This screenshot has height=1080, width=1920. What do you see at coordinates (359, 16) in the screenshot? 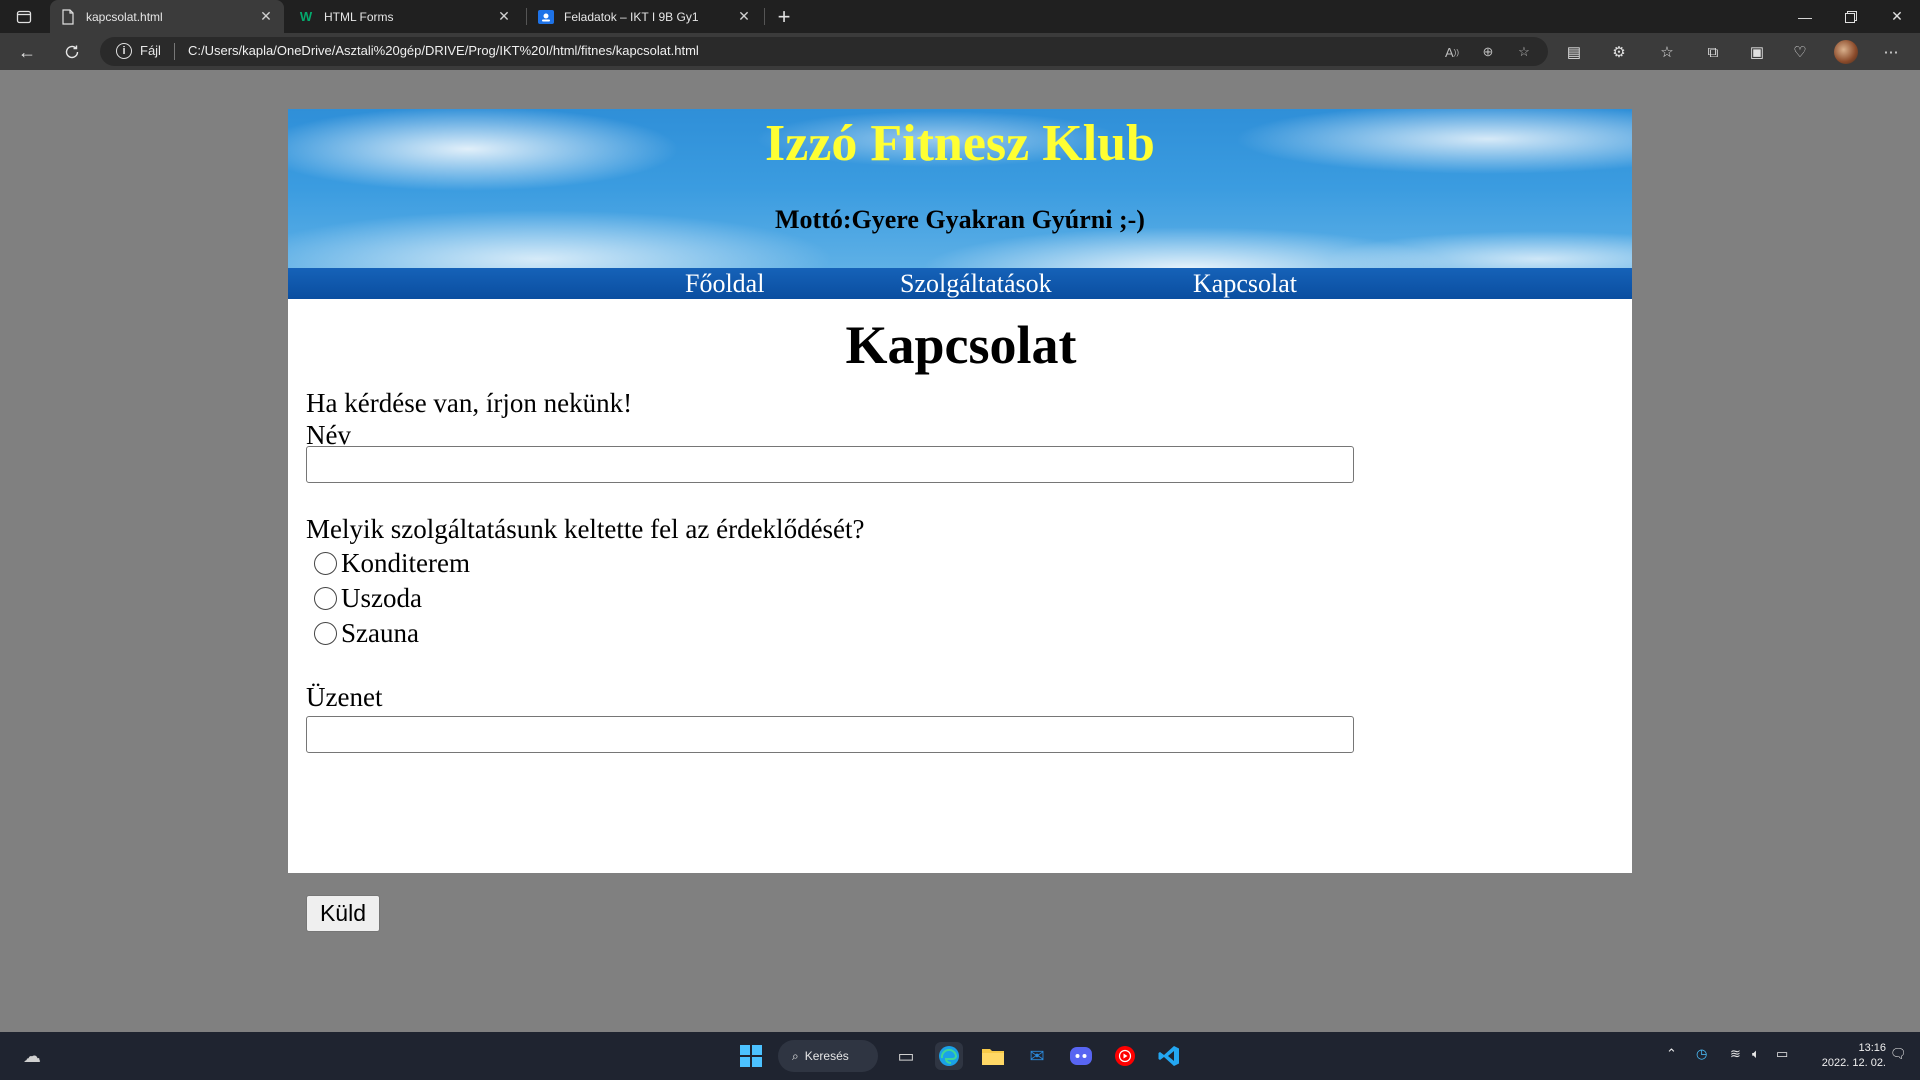
I see `tab-title: HTML Forms` at bounding box center [359, 16].